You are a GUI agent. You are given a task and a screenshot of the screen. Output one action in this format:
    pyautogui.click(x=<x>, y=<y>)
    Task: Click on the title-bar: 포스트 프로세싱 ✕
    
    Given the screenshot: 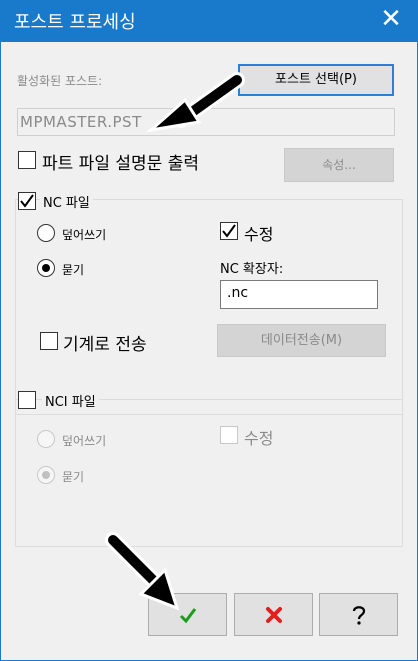 What is the action you would take?
    pyautogui.click(x=209, y=21)
    